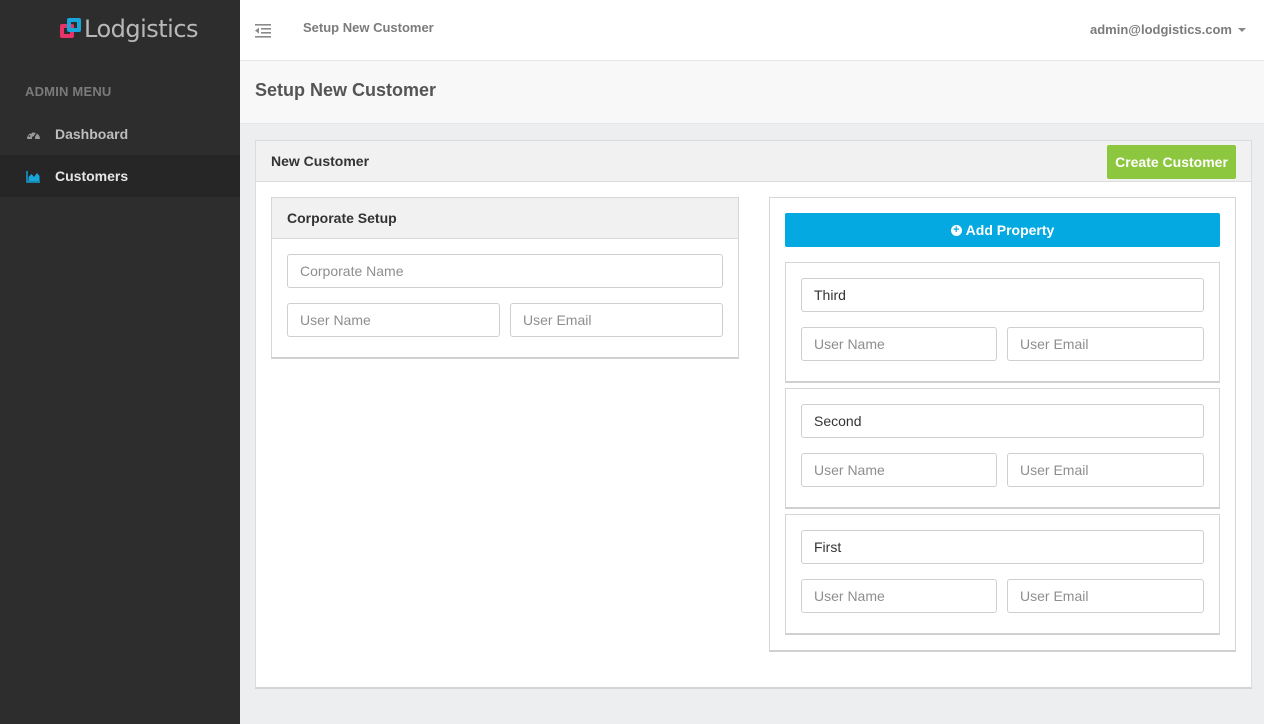 The image size is (1264, 724). I want to click on page-title: Setup New Customer, so click(346, 90).